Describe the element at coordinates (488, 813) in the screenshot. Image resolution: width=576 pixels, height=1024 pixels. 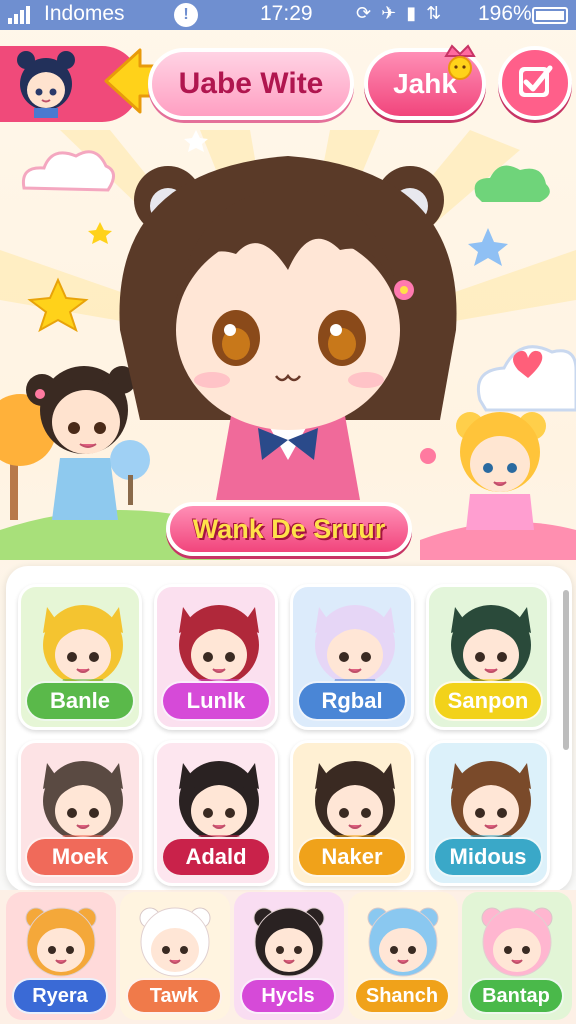
I see `character-card: Midous` at that location.